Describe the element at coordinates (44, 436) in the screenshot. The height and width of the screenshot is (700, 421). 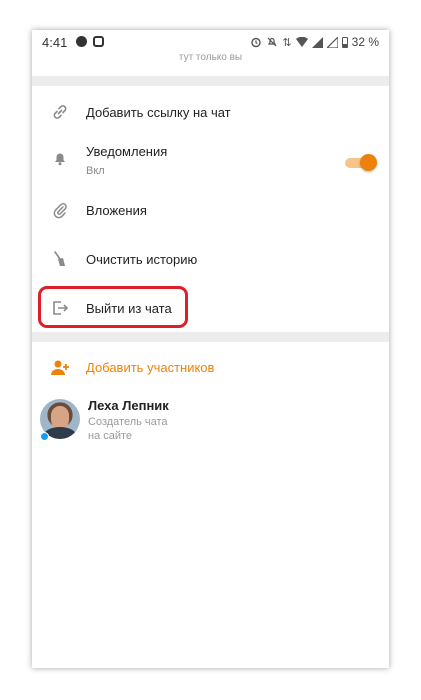
I see `online-status-dot` at that location.